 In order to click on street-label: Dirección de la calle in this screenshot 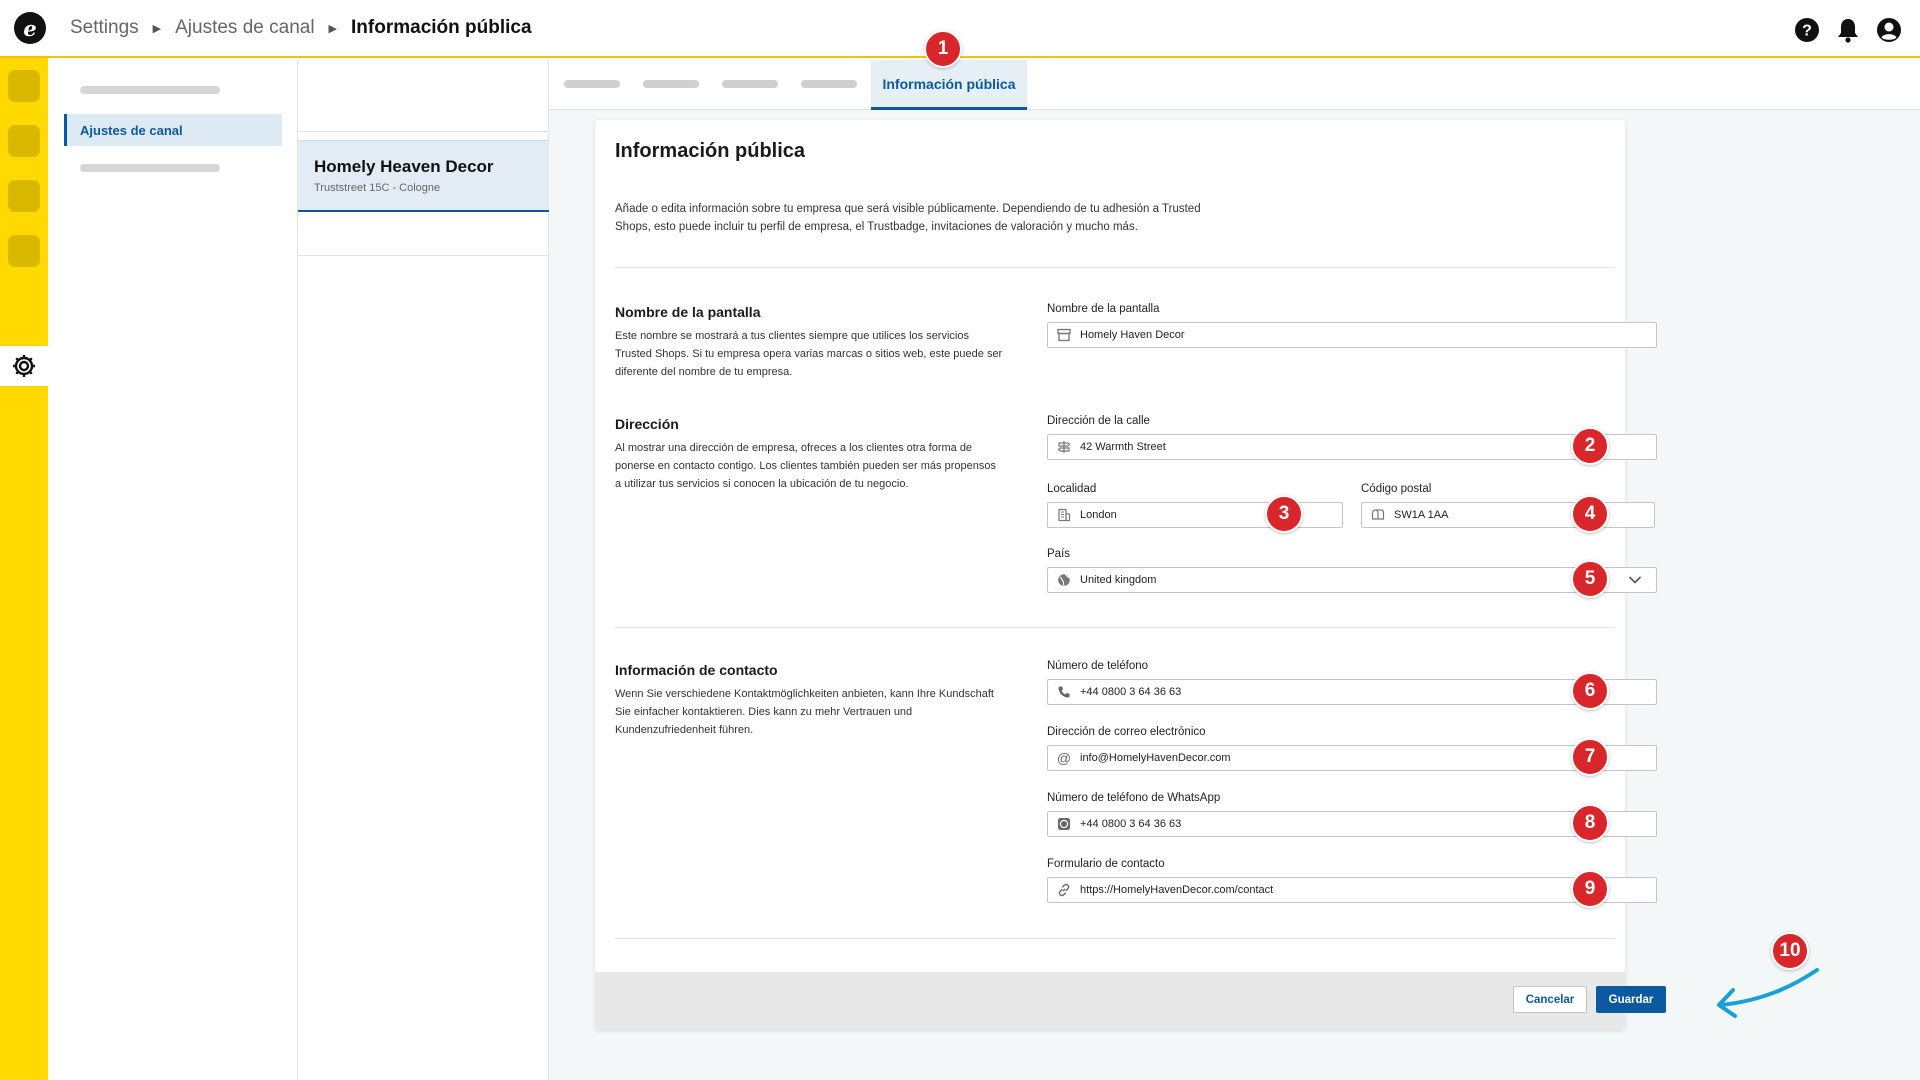, I will do `click(1098, 421)`.